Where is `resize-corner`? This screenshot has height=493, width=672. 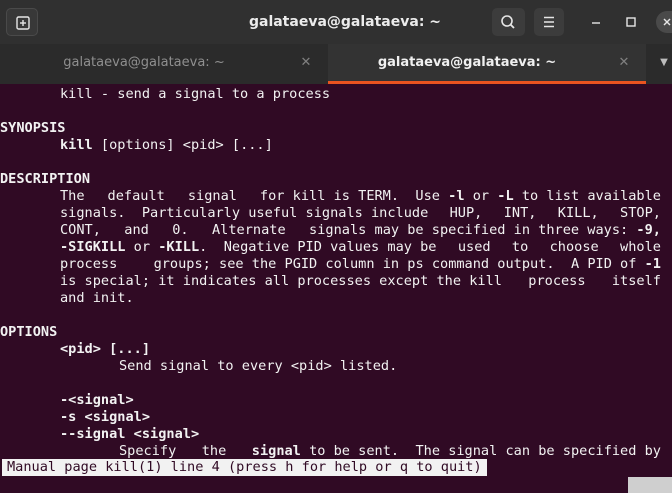 resize-corner is located at coordinates (650, 485).